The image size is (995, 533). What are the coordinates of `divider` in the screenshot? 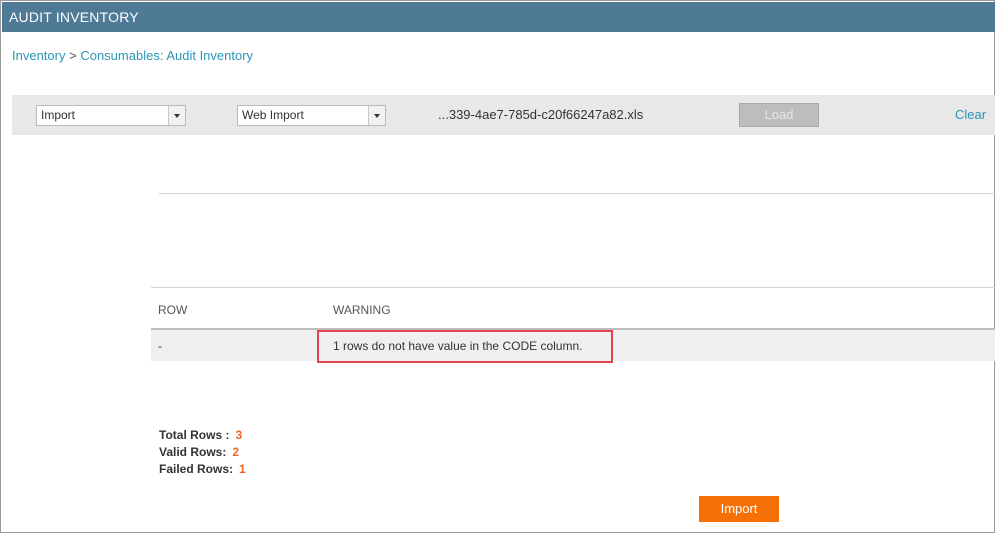 It's located at (577, 193).